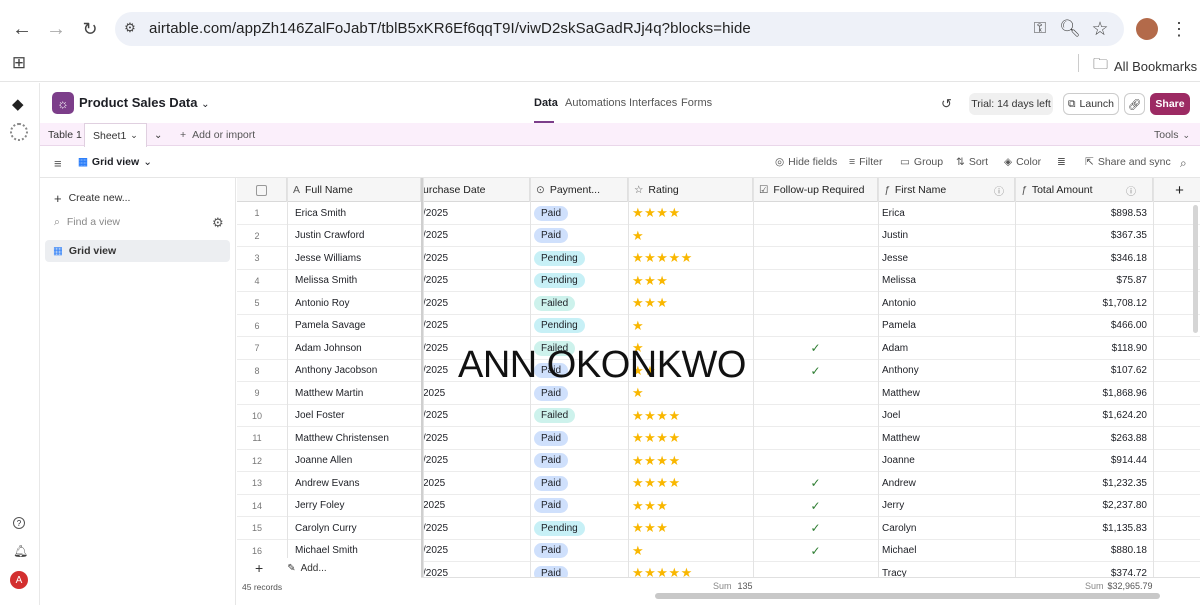 This screenshot has width=1200, height=605. Describe the element at coordinates (948, 416) in the screenshot. I see `first-name-cell: Joel` at that location.